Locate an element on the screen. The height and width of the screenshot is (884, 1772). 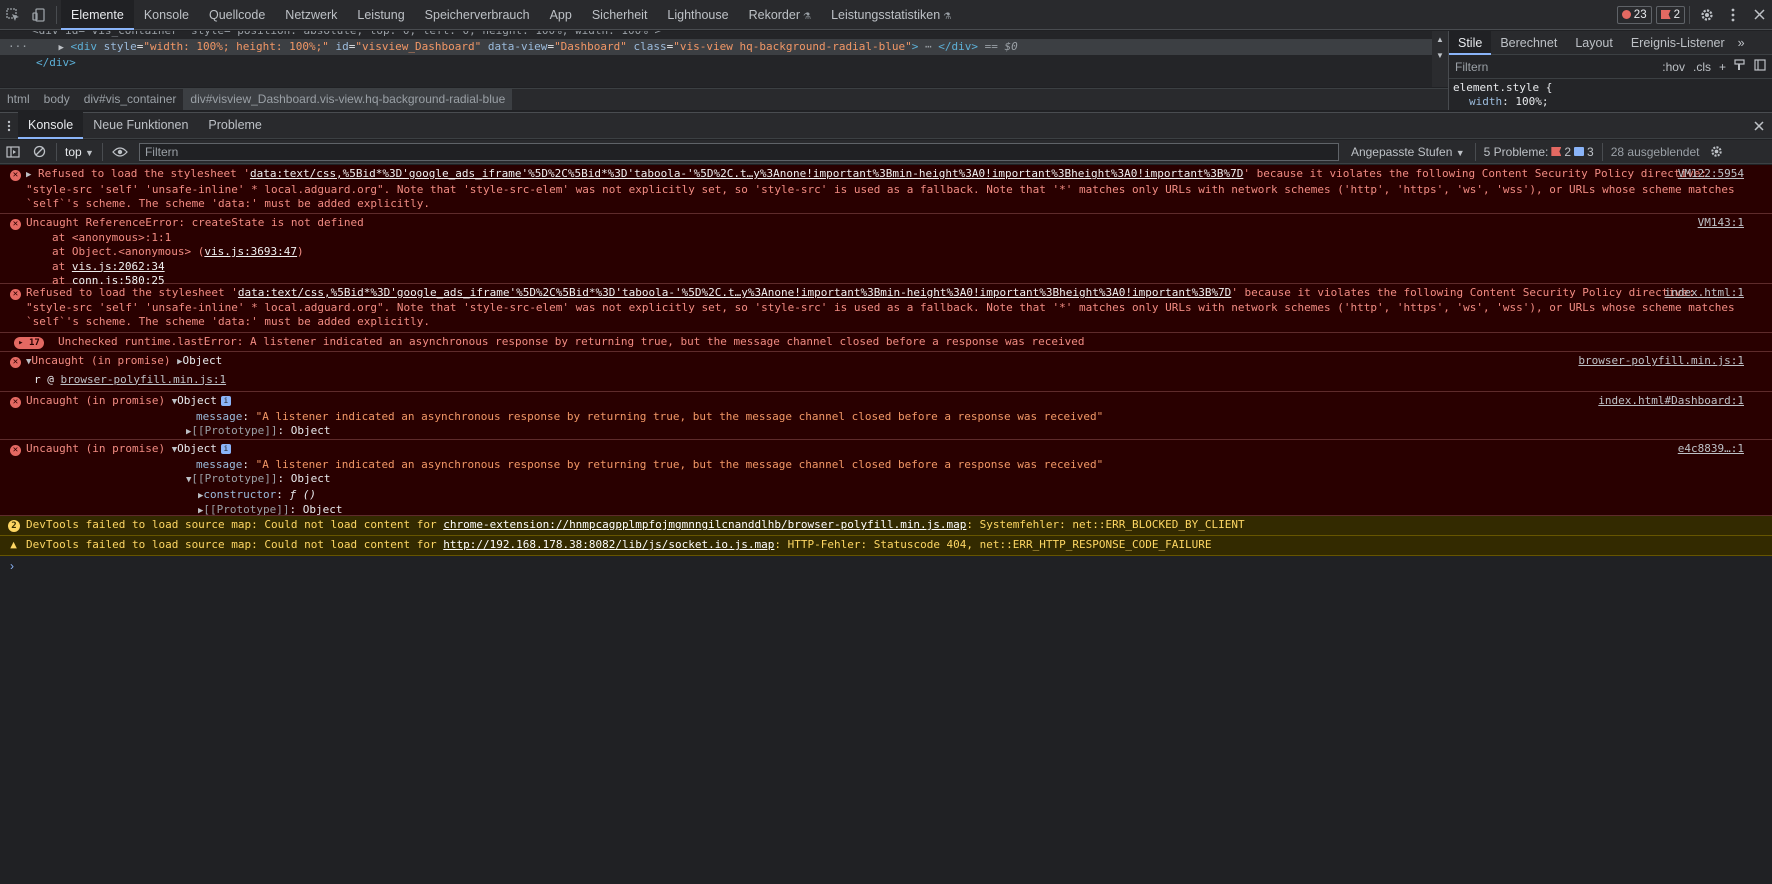
message-source-link: VM122:5954 is located at coordinates (1711, 174).